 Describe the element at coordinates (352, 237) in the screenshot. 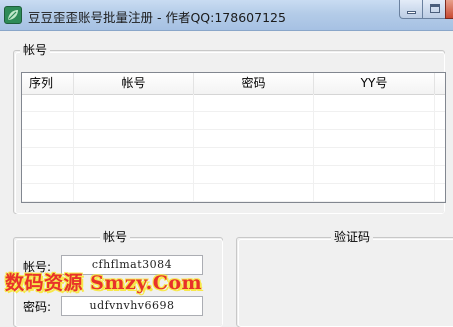

I see `captcha-group-title: 验证码` at that location.